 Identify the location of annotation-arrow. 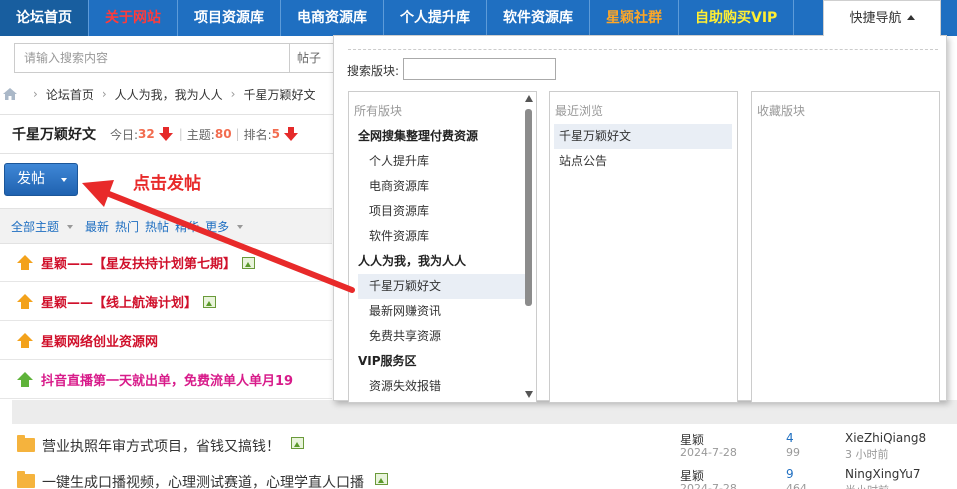
(218, 236).